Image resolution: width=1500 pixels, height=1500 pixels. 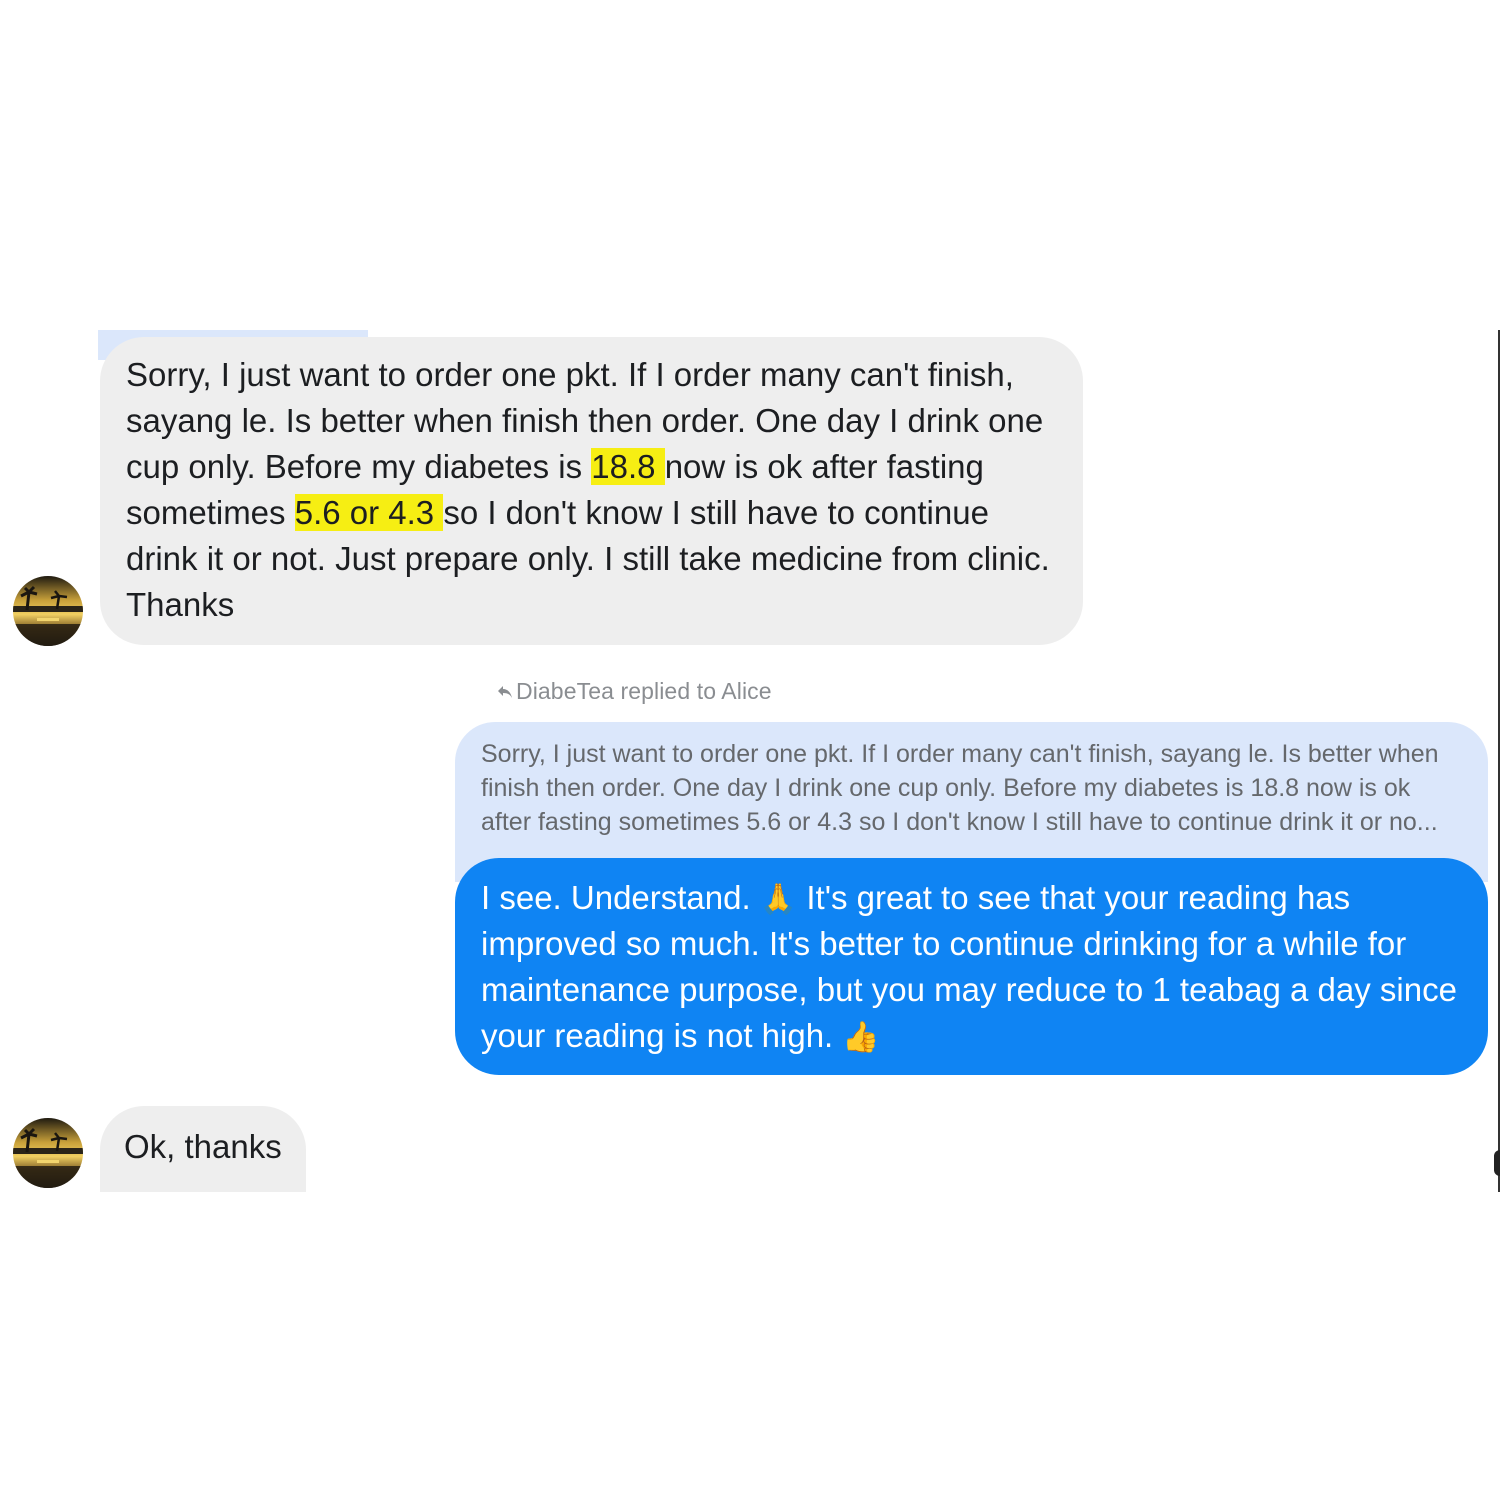 I want to click on reply-label-text: DiabeTea replied to Alice, so click(x=644, y=691).